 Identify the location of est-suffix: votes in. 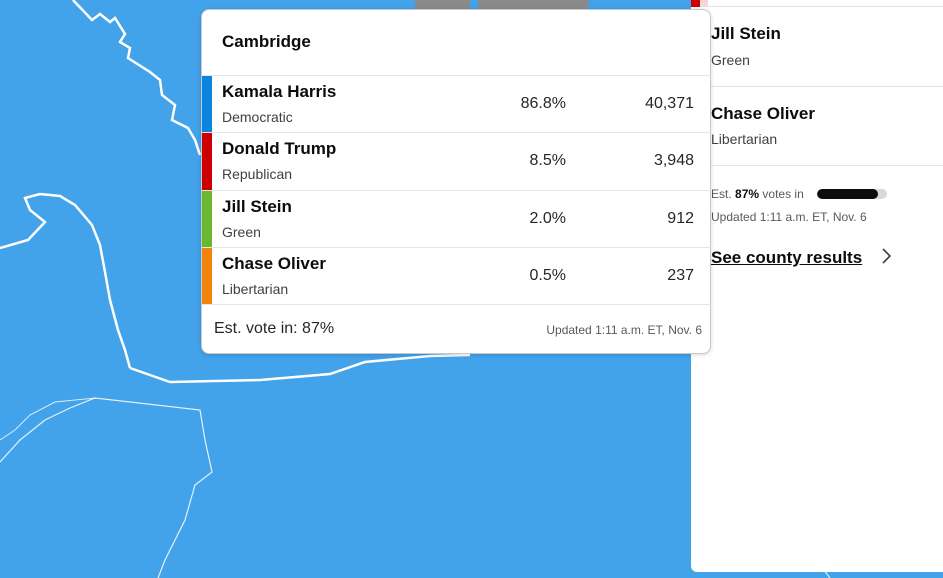
(783, 194).